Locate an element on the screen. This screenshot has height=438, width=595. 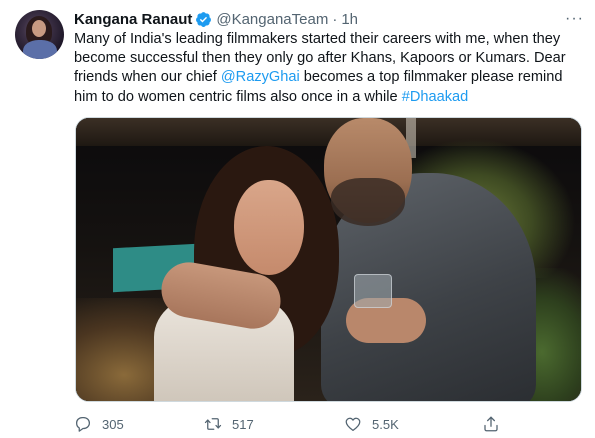
tweet-actions: 305 517 5.5K is located at coordinates (334, 424).